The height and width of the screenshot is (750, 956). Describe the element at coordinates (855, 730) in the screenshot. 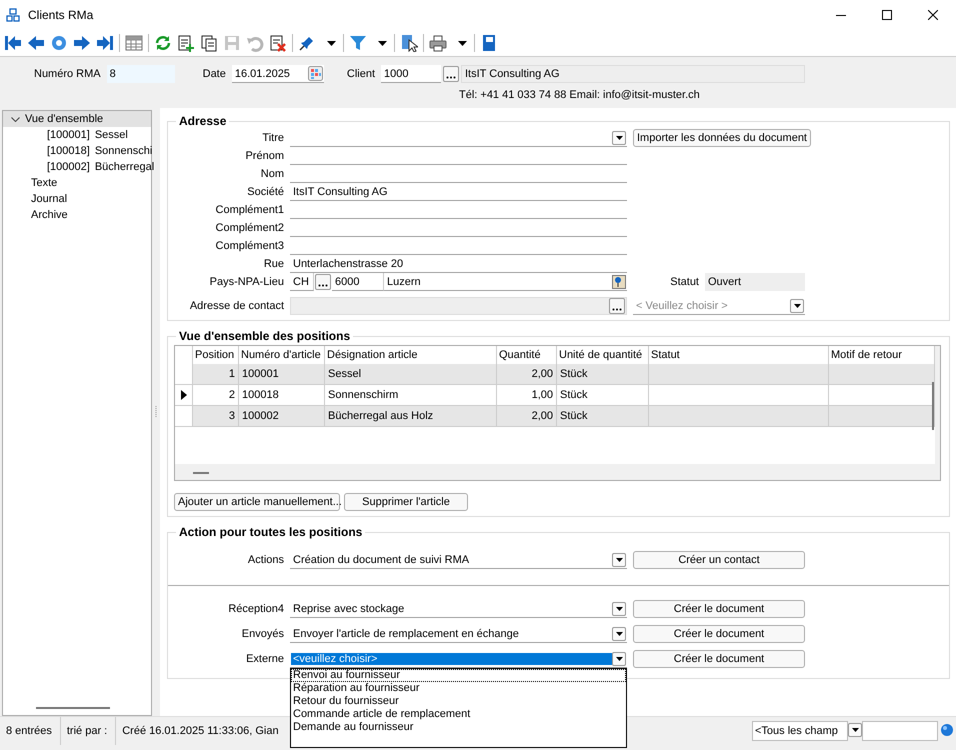

I see `dropdown-button` at that location.